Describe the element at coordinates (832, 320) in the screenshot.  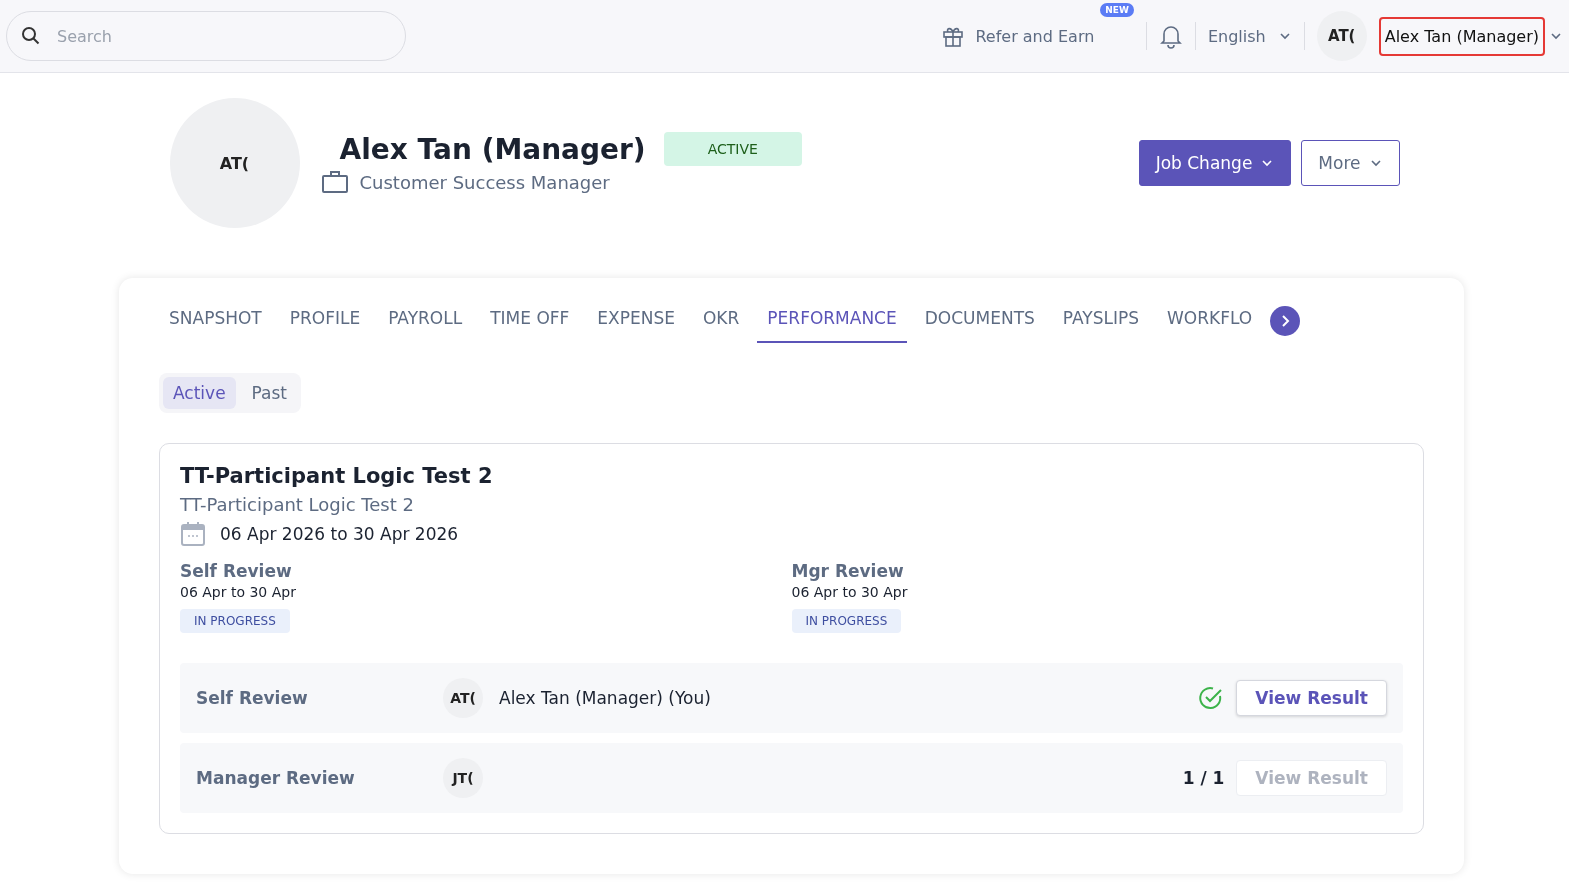
I see `nav-tab: PERFORMANCE` at that location.